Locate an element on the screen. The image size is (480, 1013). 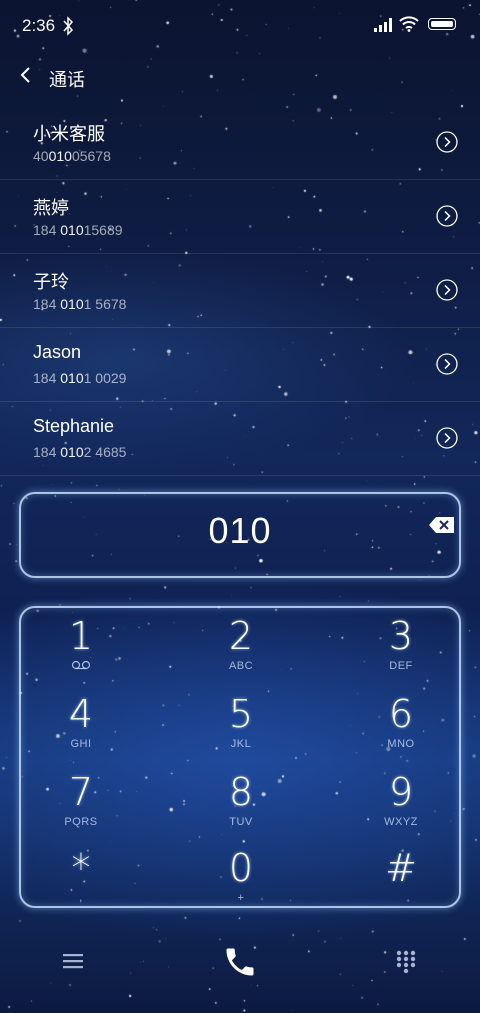
key-digit: 2 is located at coordinates (241, 636).